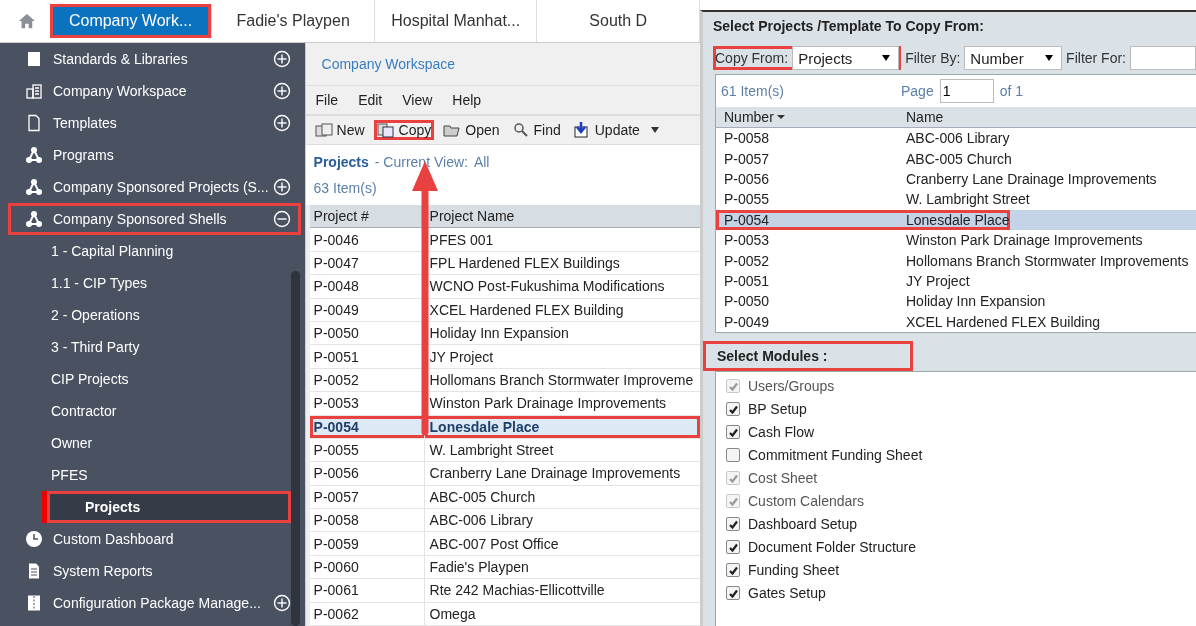 The width and height of the screenshot is (1196, 626). I want to click on copy-from-select: Projects, so click(846, 58).